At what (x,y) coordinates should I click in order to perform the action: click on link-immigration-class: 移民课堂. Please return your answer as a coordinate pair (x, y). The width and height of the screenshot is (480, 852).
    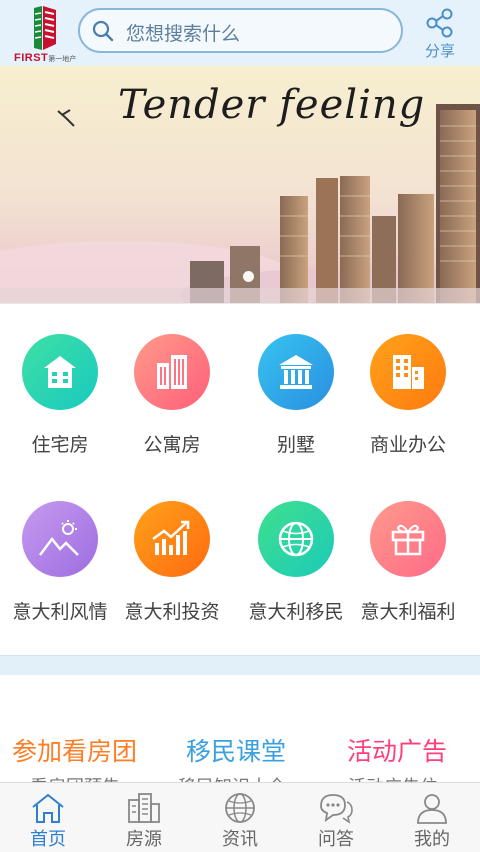
    Looking at the image, I should click on (236, 750).